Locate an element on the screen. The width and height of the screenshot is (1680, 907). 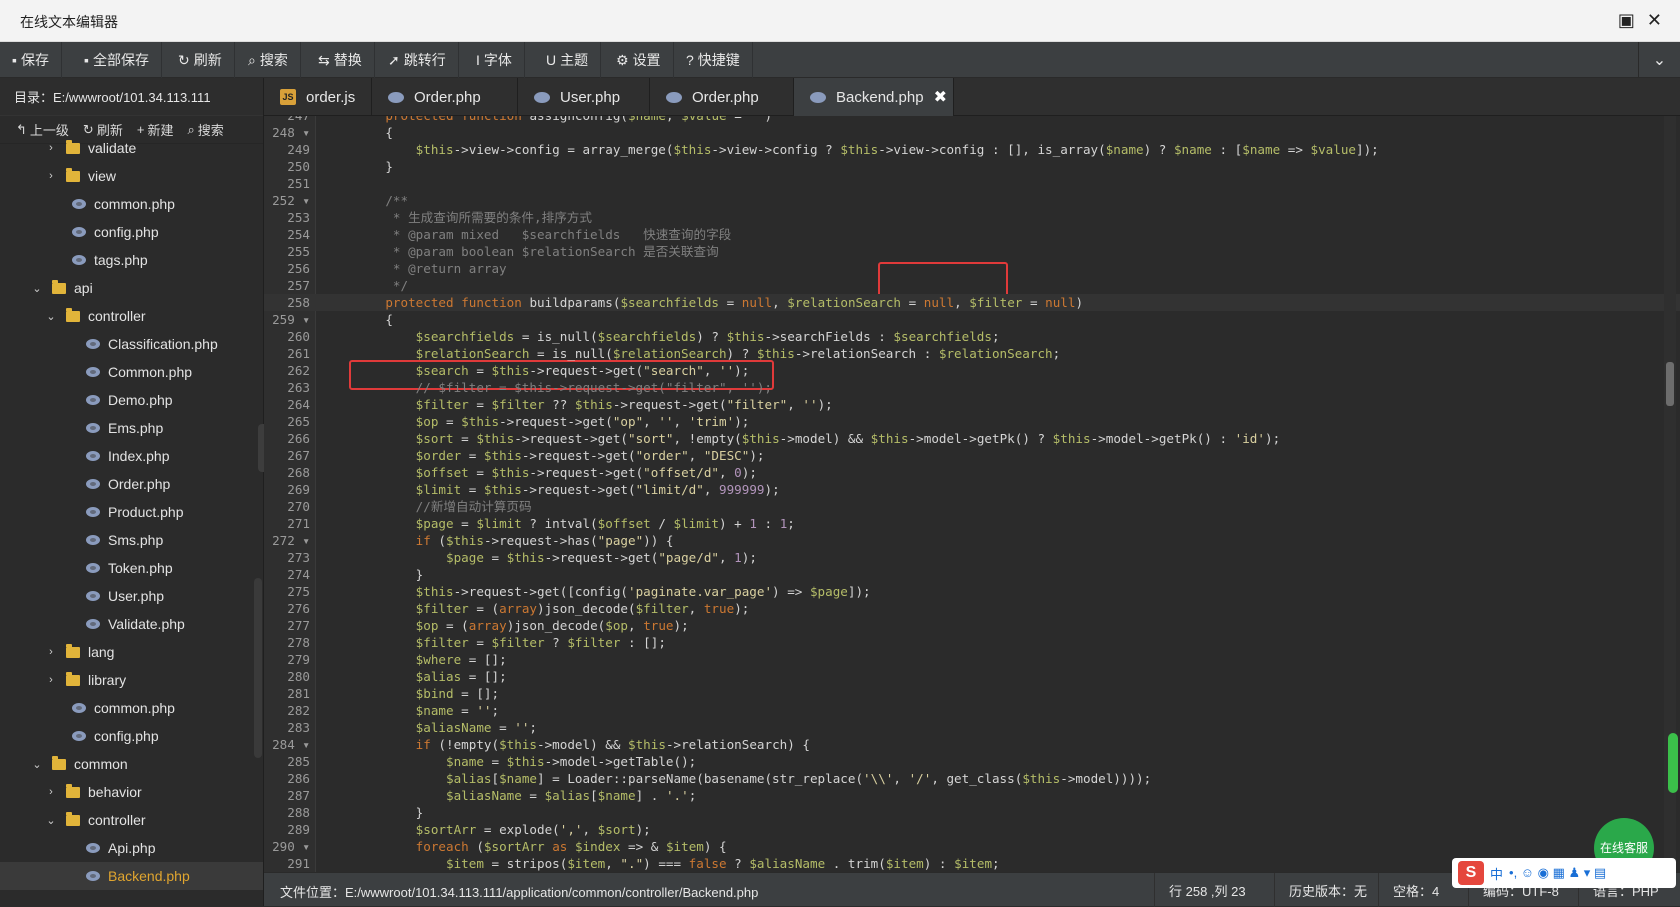
toolbar-search-button: ⌕ 搜索 is located at coordinates (268, 60).